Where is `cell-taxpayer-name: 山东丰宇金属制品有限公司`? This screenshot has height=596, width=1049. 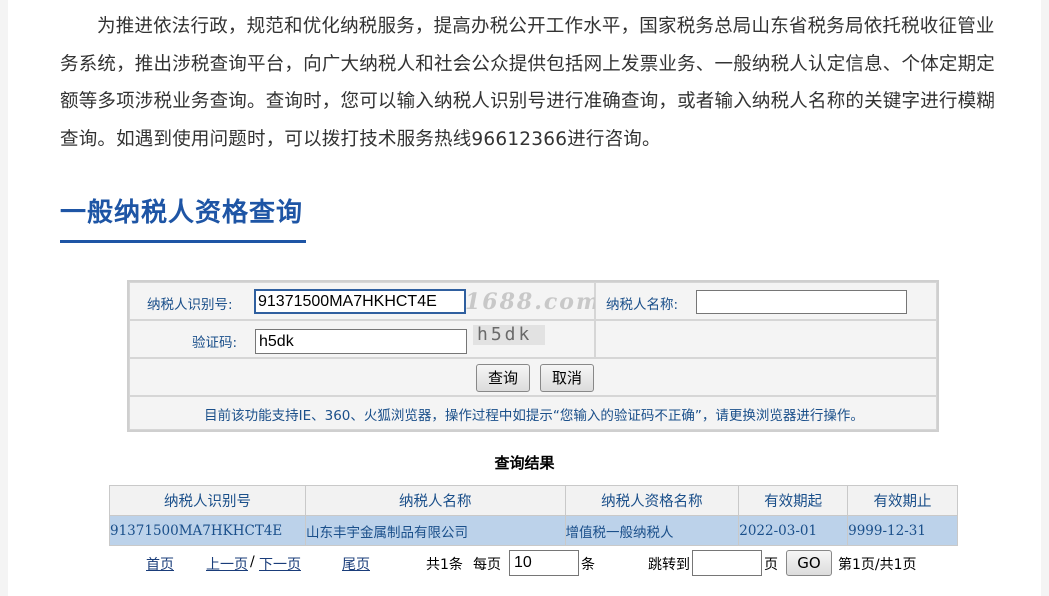
cell-taxpayer-name: 山东丰宇金属制品有限公司 is located at coordinates (435, 530).